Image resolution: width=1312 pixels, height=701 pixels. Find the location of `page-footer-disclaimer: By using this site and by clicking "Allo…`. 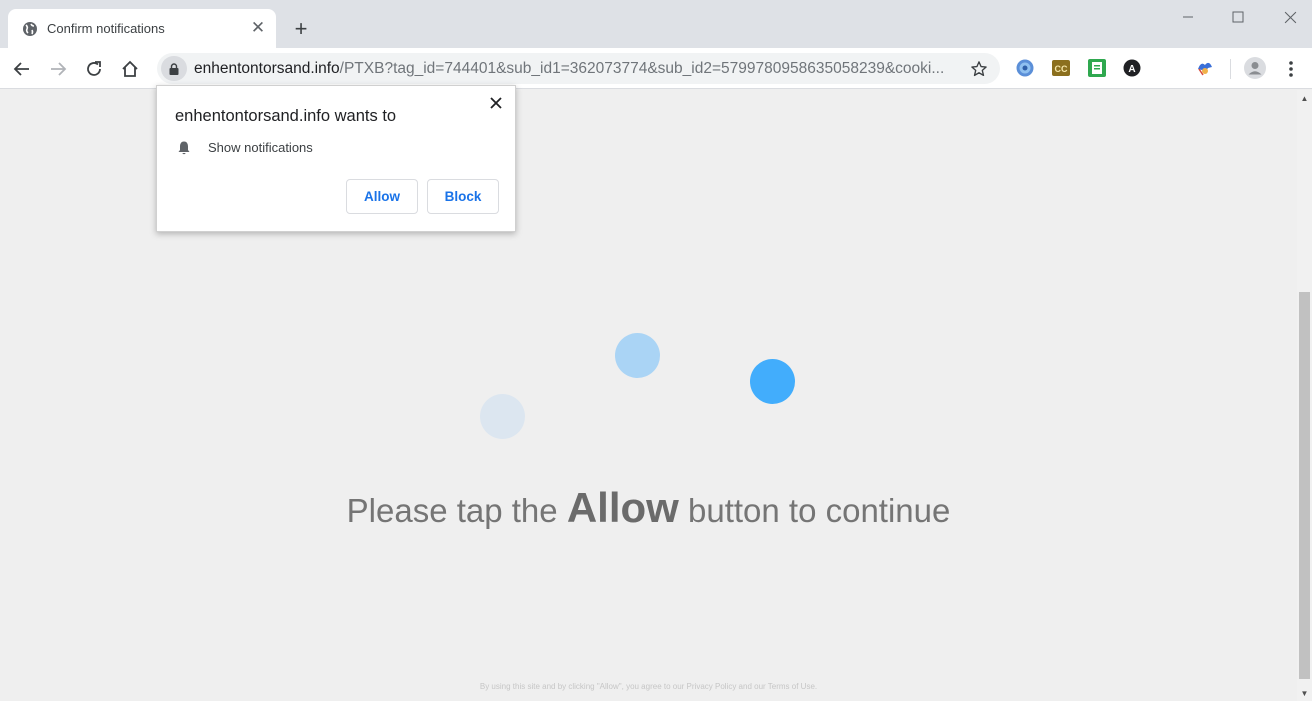

page-footer-disclaimer: By using this site and by clicking "Allo… is located at coordinates (648, 686).